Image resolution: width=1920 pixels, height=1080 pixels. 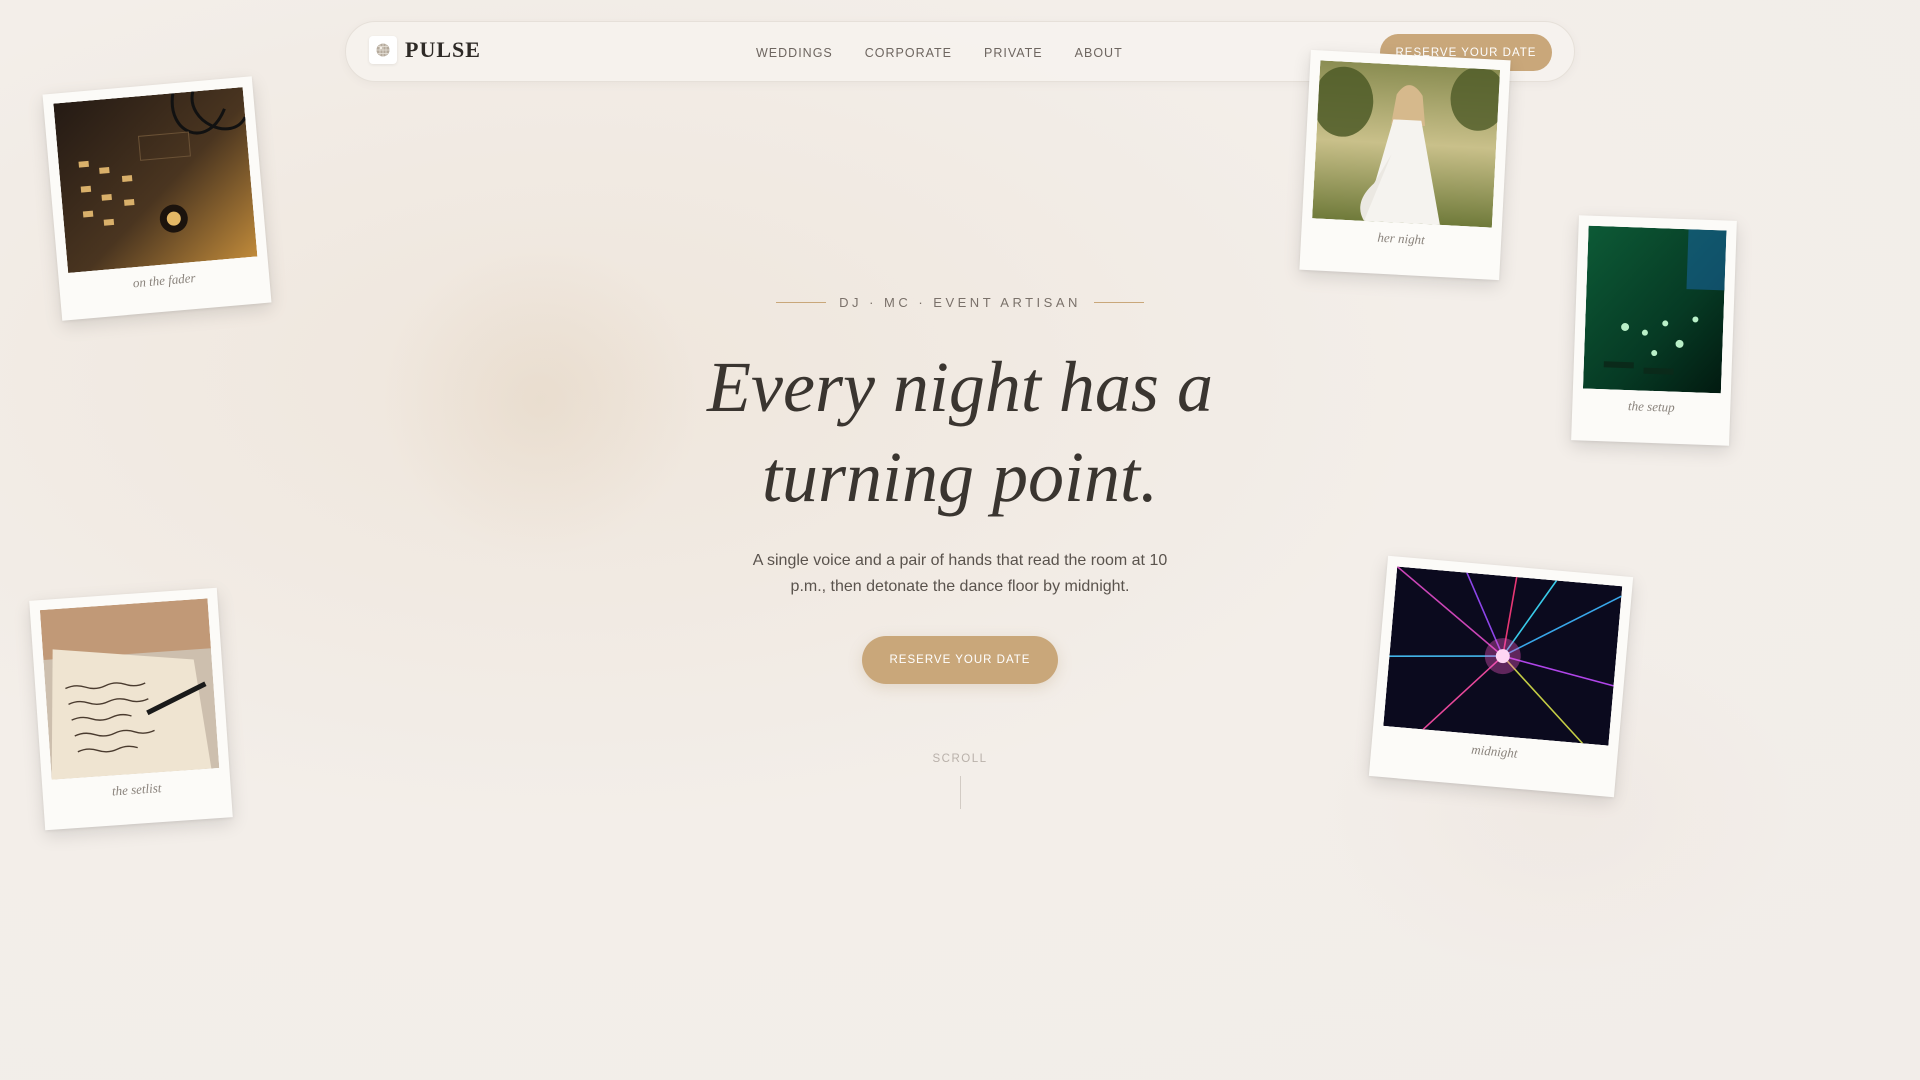 What do you see at coordinates (443, 49) in the screenshot?
I see `brand-name: PULSE` at bounding box center [443, 49].